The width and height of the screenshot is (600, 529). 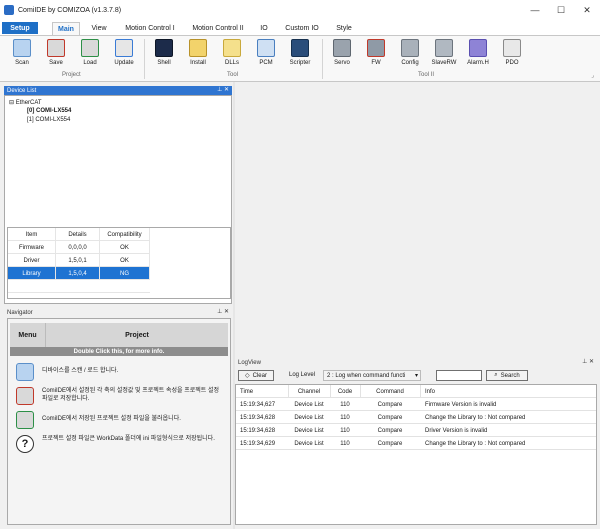 I want to click on tab-custom-io: Custom IO, so click(x=302, y=28).